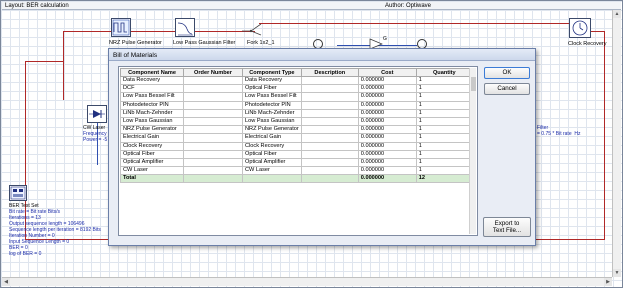 The image size is (623, 288). What do you see at coordinates (296, 171) in the screenshot?
I see `table-row: CW Laser CW Laser 0.000000 1` at bounding box center [296, 171].